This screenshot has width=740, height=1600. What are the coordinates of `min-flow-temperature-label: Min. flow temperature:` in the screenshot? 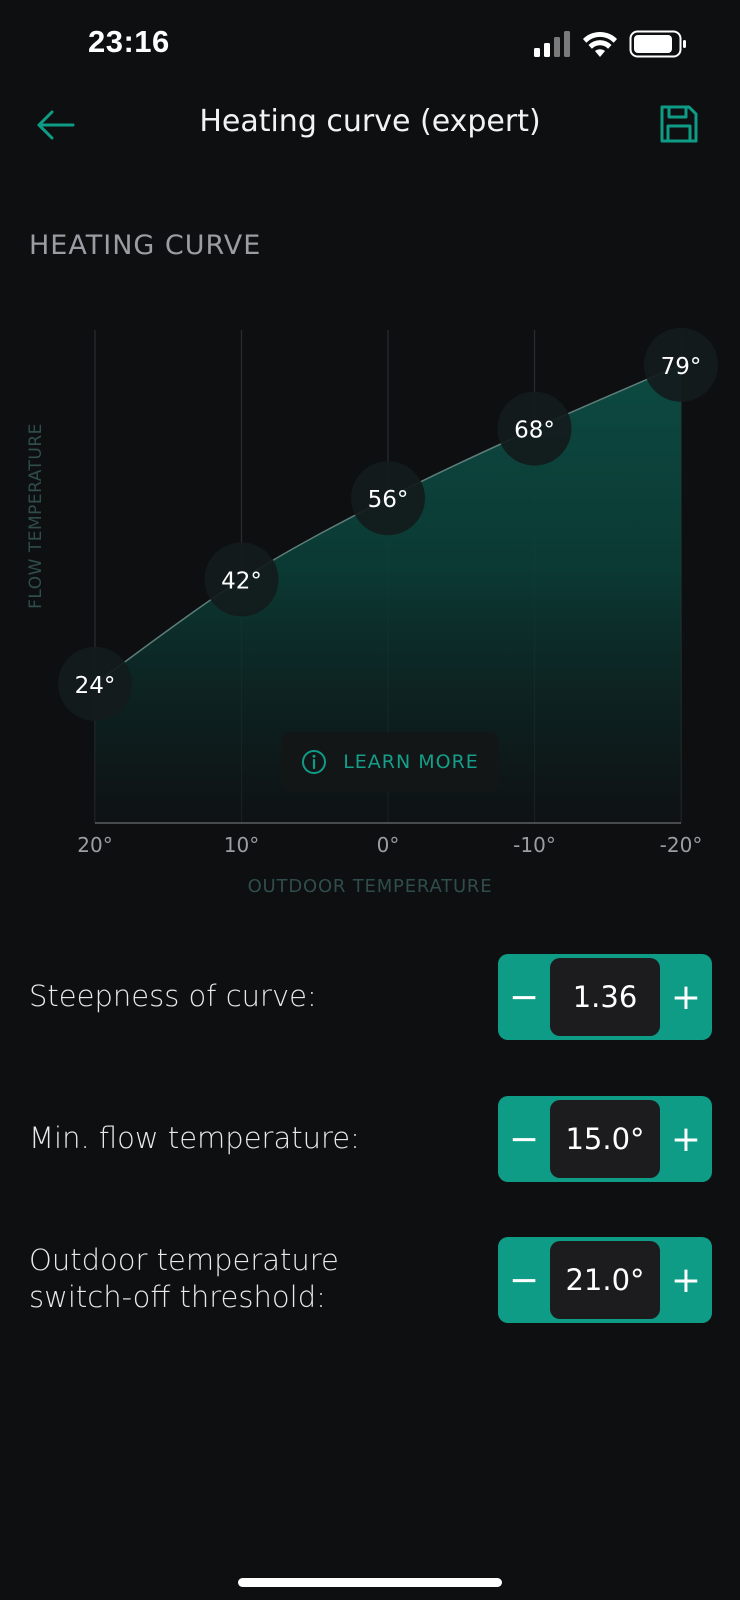 It's located at (194, 1138).